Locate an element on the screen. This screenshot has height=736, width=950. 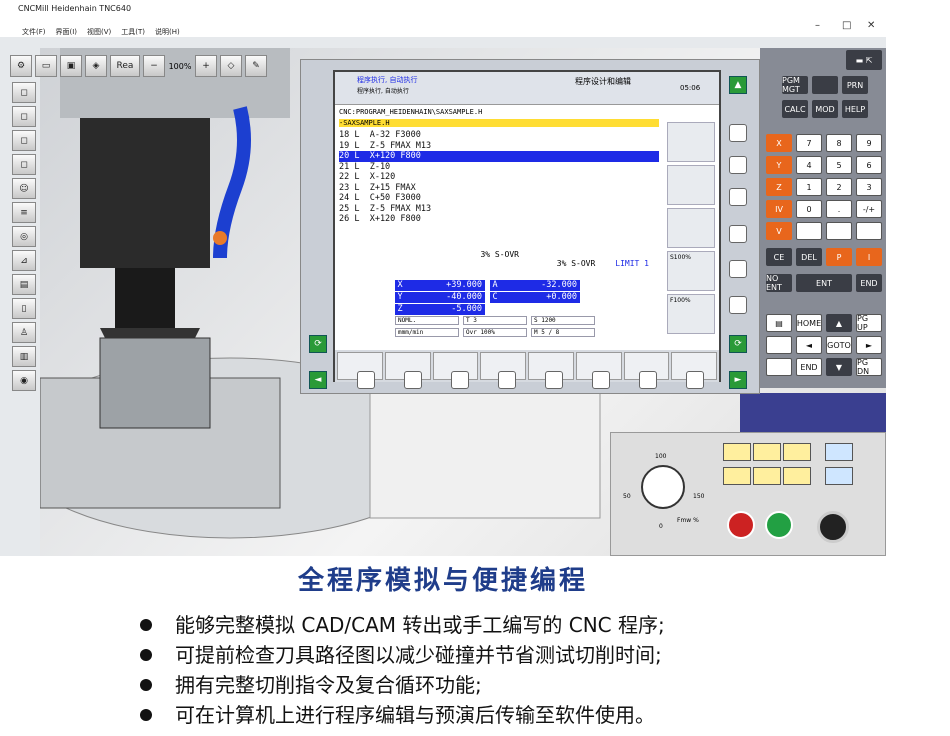
panel-minimize-icon: ▬ ⇱ is located at coordinates (864, 60).